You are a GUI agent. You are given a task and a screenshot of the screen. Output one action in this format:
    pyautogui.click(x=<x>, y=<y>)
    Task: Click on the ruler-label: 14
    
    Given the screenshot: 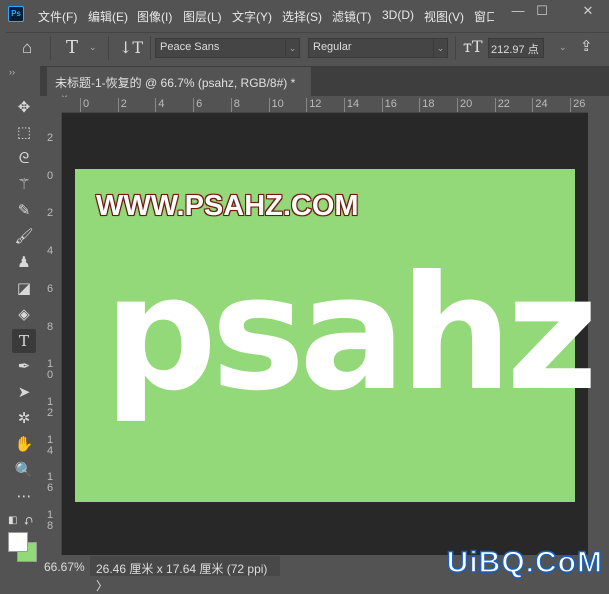 What is the action you would take?
    pyautogui.click(x=351, y=105)
    